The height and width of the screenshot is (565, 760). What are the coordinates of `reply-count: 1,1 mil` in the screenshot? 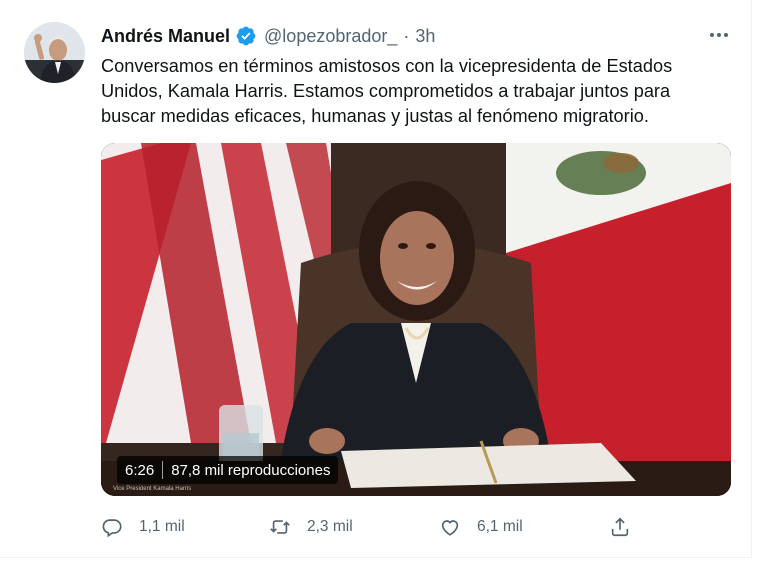 It's located at (162, 526).